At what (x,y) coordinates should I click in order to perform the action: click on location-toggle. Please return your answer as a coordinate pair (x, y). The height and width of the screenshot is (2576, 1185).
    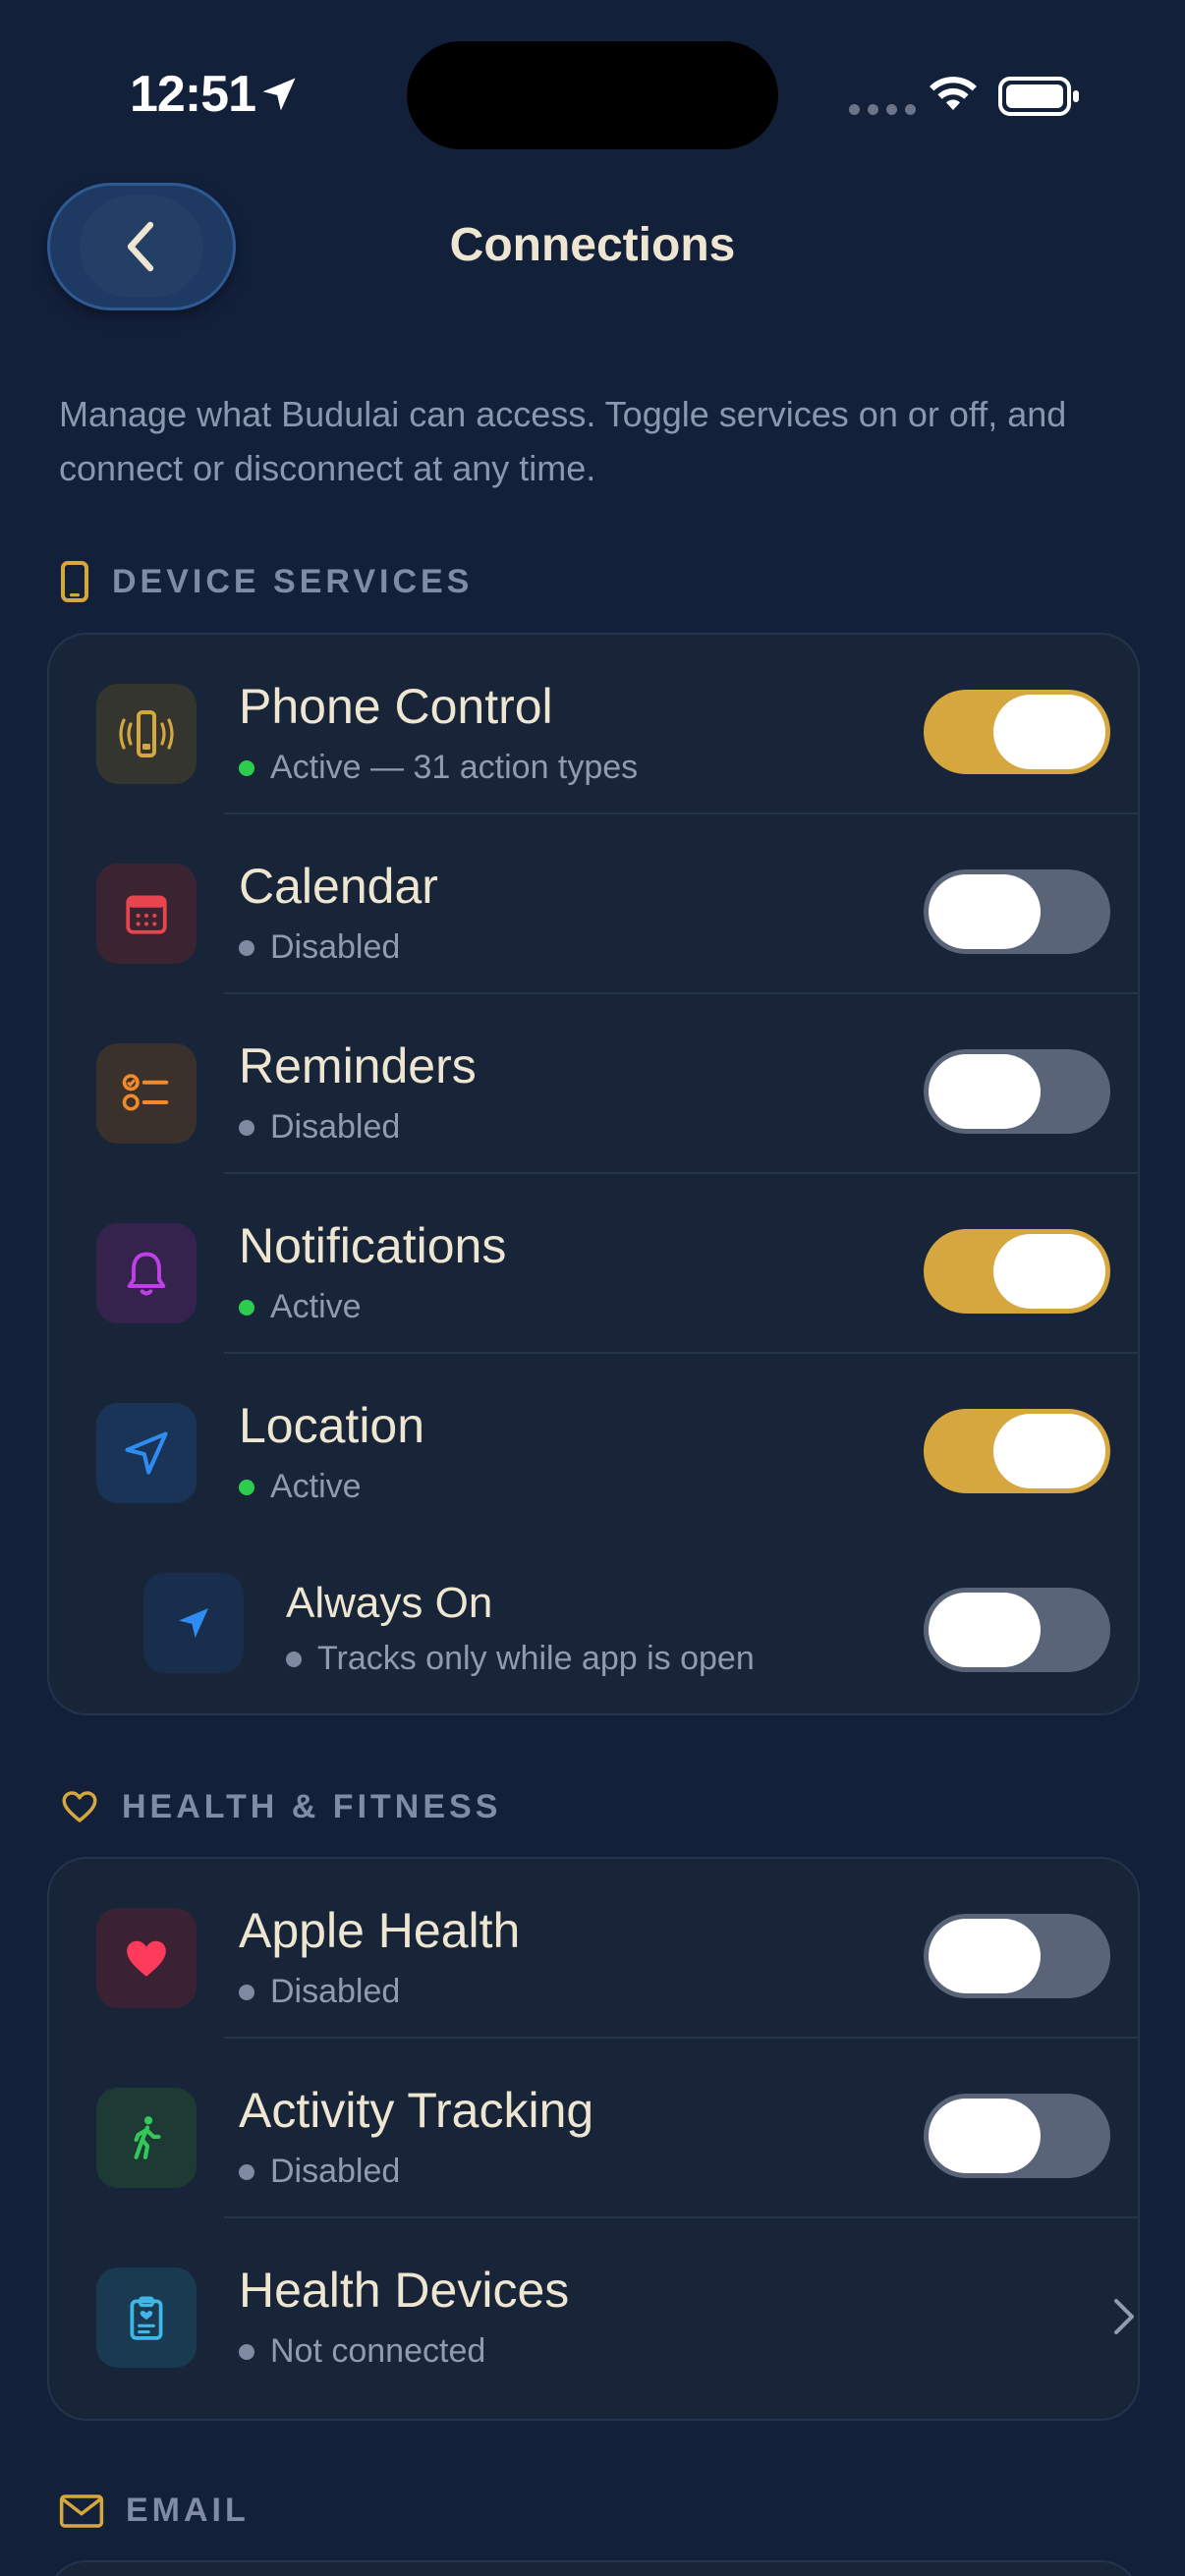
    Looking at the image, I should click on (1017, 1451).